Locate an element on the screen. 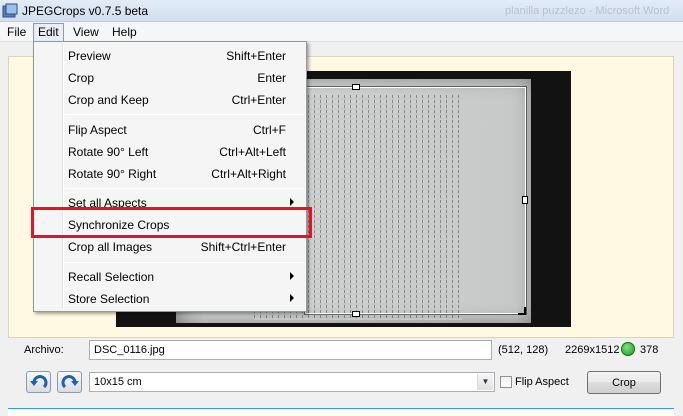 This screenshot has width=683, height=416. rotate-left-icon is located at coordinates (39, 382).